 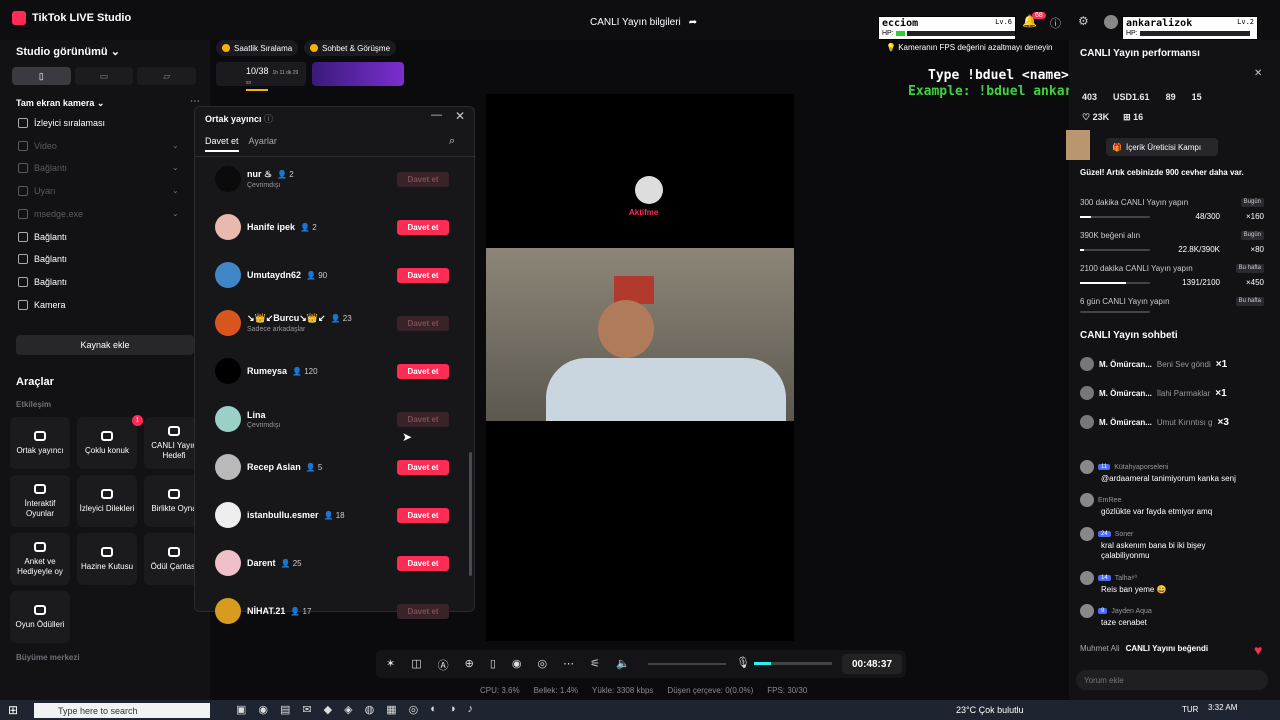 I want to click on landscape-view-tab: ▭, so click(x=104, y=76).